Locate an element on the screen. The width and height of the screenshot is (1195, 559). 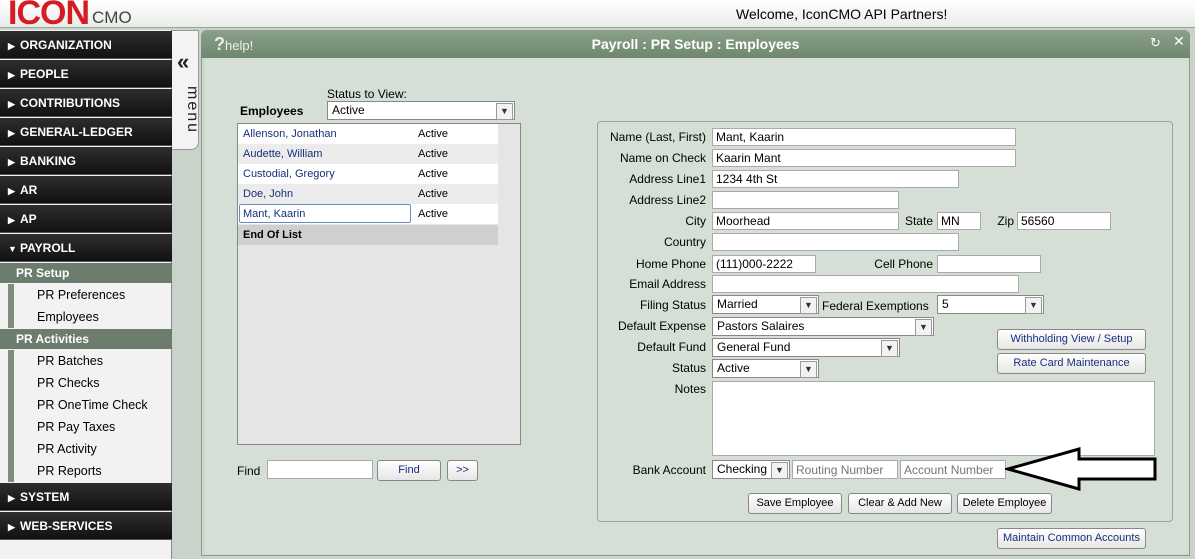
nav-payroll: ▼ PAYROLL is located at coordinates (86, 248).